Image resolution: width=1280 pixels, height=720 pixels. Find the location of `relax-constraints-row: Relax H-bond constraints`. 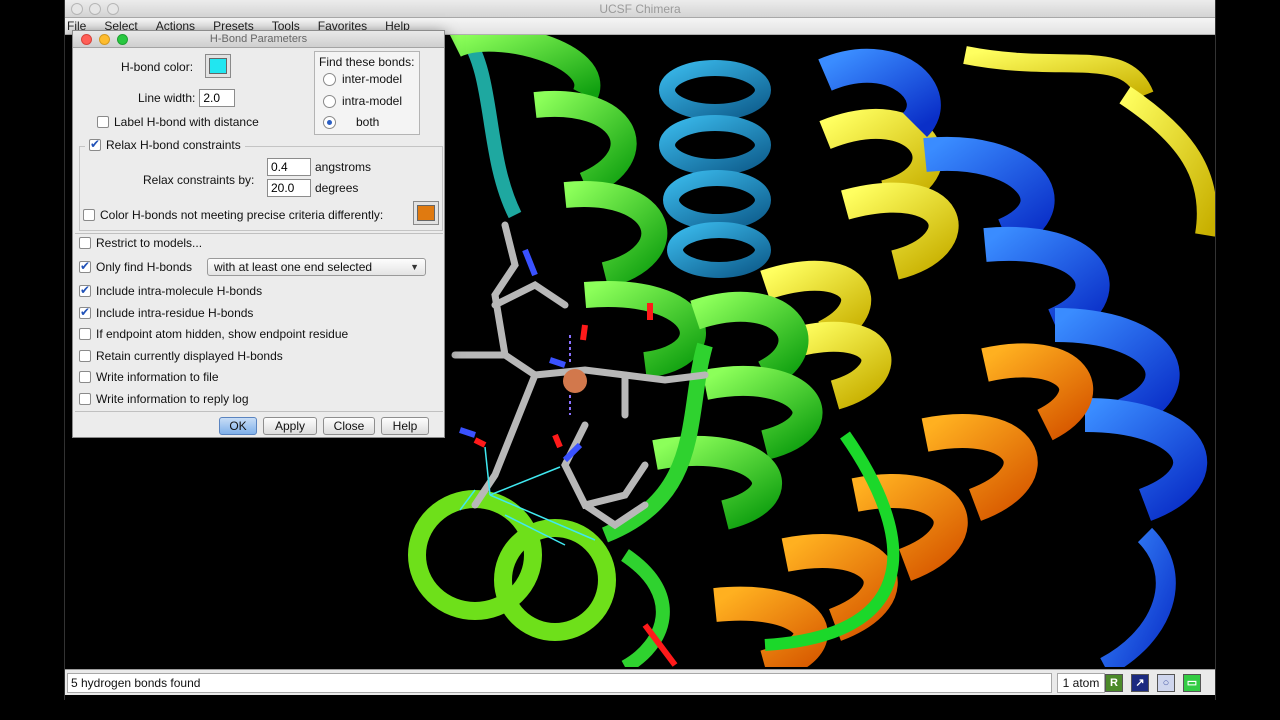

relax-constraints-row: Relax H-bond constraints is located at coordinates (165, 144).